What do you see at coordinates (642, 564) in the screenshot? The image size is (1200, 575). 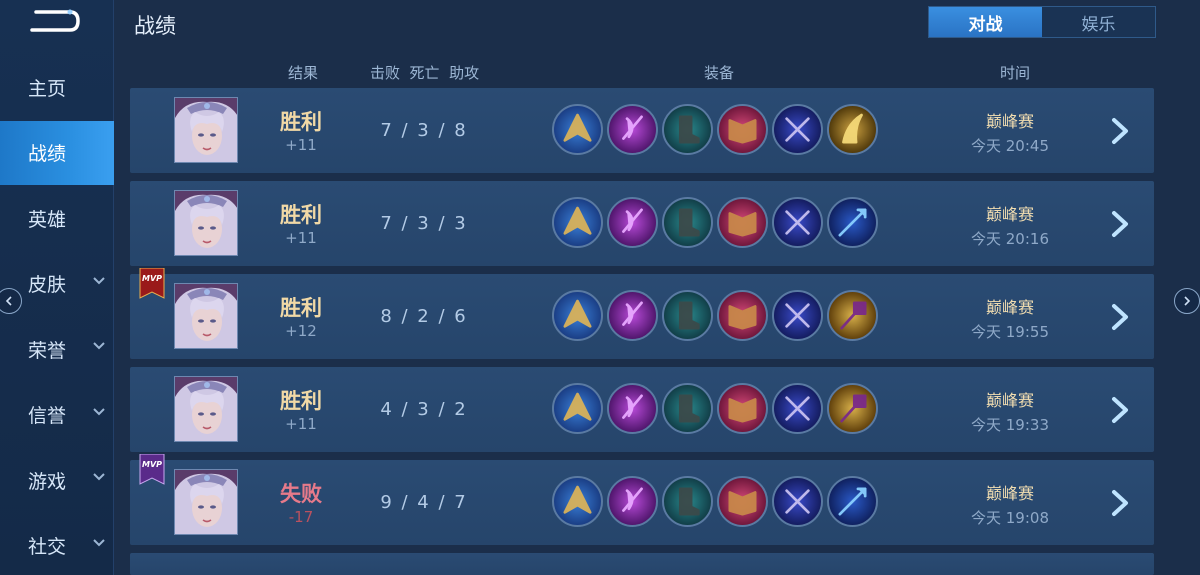 I see `match-row` at bounding box center [642, 564].